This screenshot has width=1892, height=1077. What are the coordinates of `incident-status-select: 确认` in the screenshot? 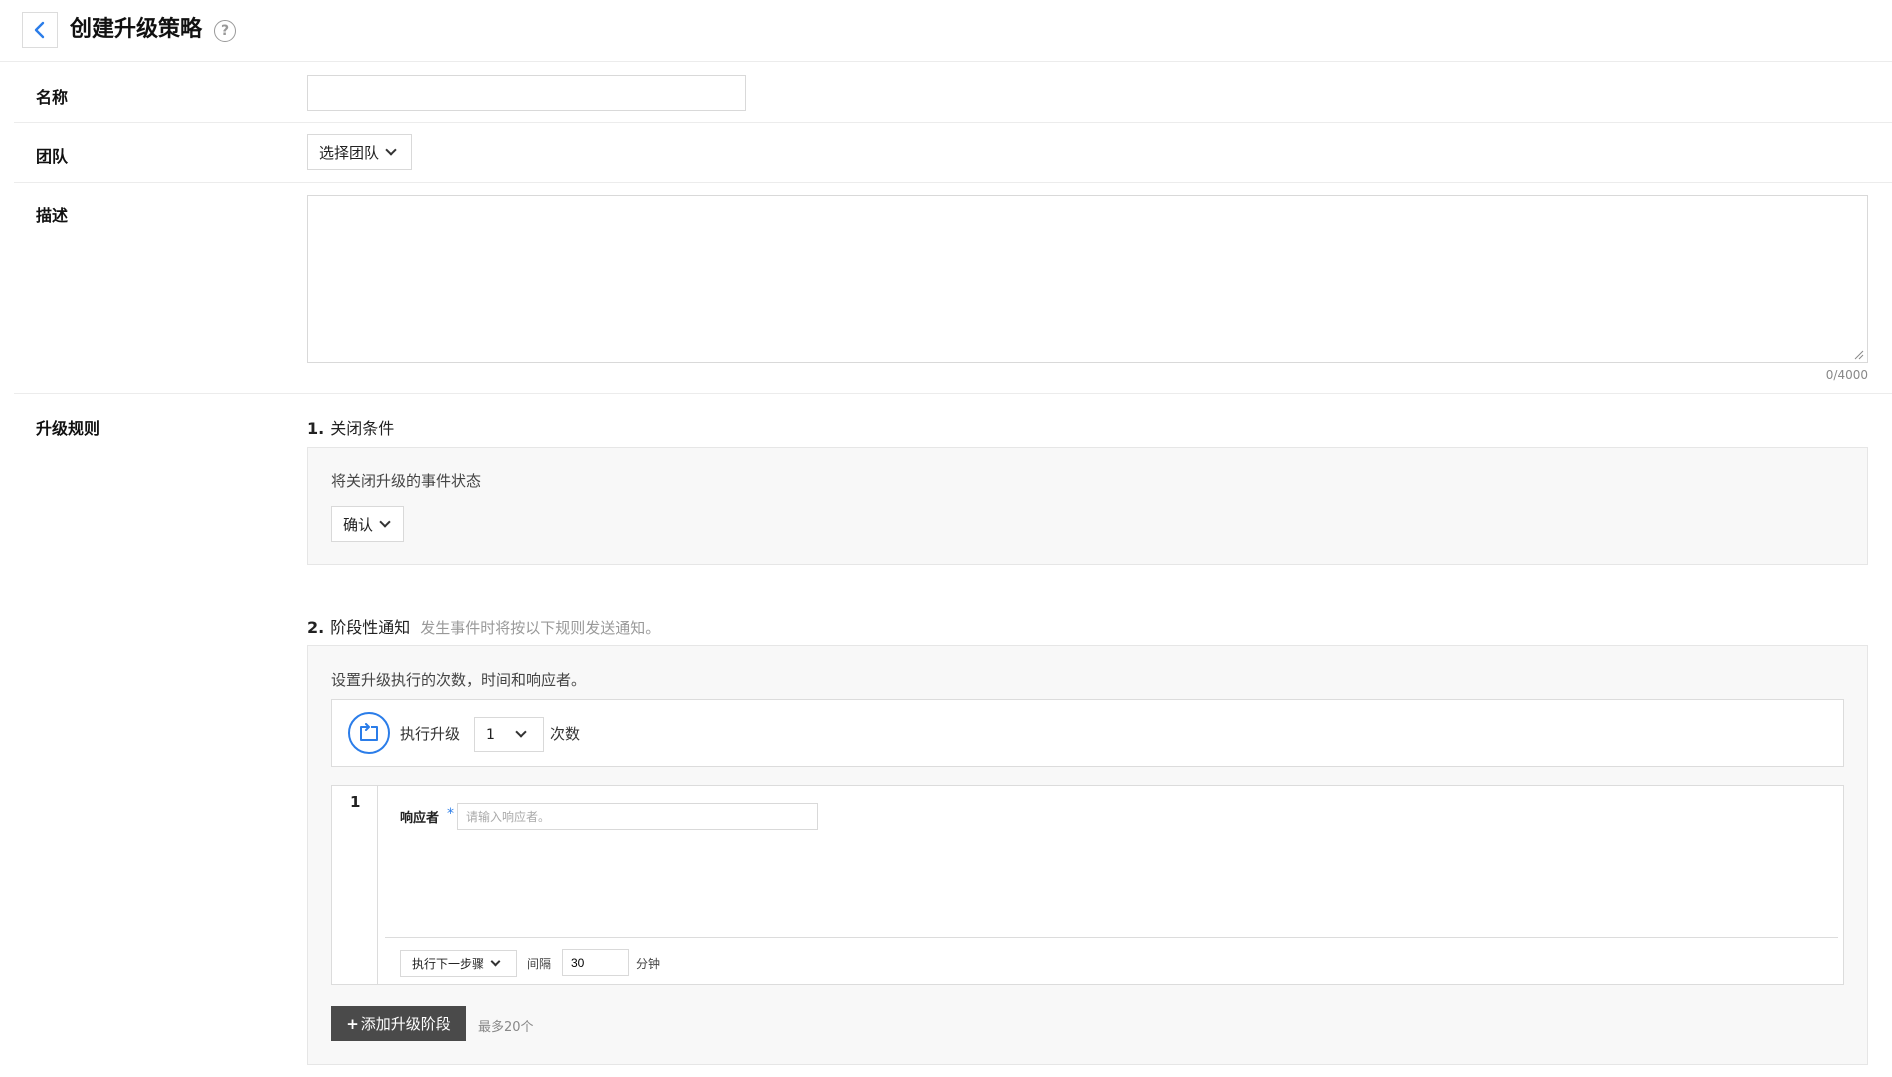 It's located at (367, 524).